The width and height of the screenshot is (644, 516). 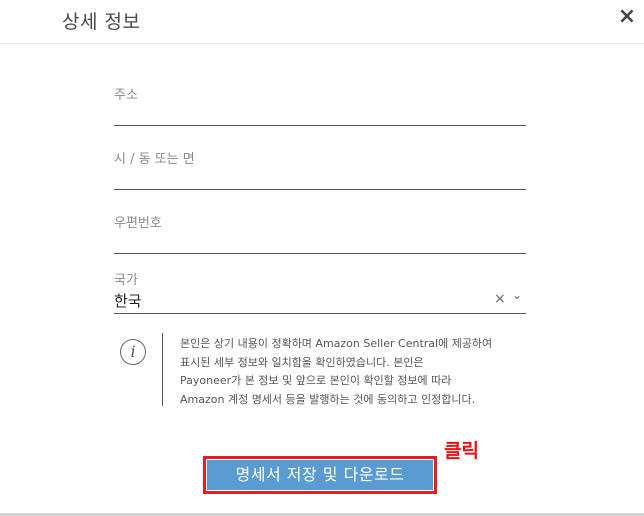 I want to click on country-value: 한국, so click(x=128, y=301).